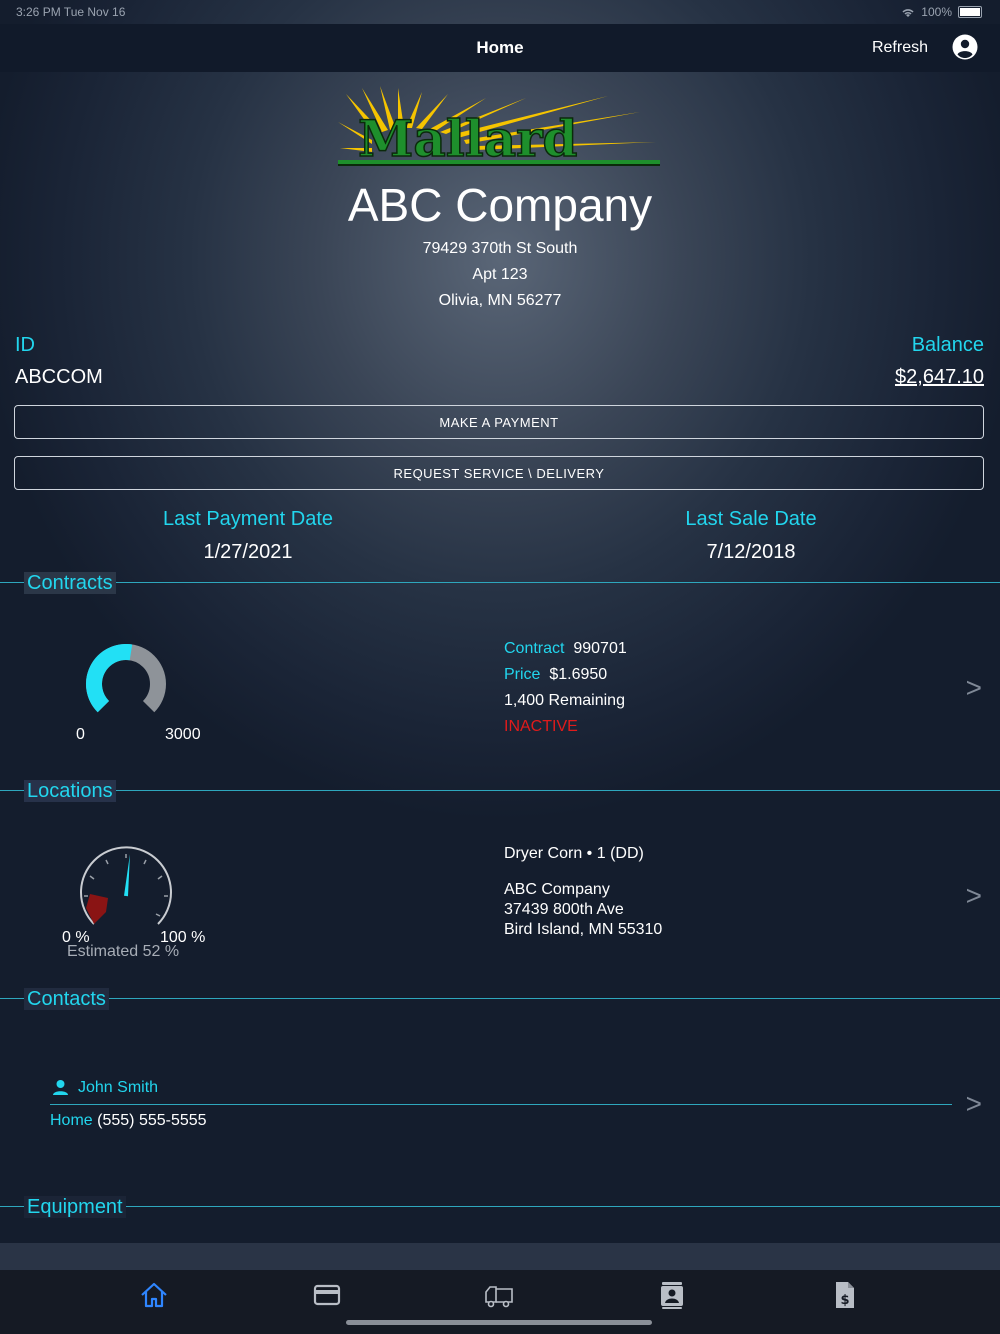 The image size is (1000, 1334). What do you see at coordinates (248, 552) in the screenshot?
I see `last-payment-value: 1/27/2021` at bounding box center [248, 552].